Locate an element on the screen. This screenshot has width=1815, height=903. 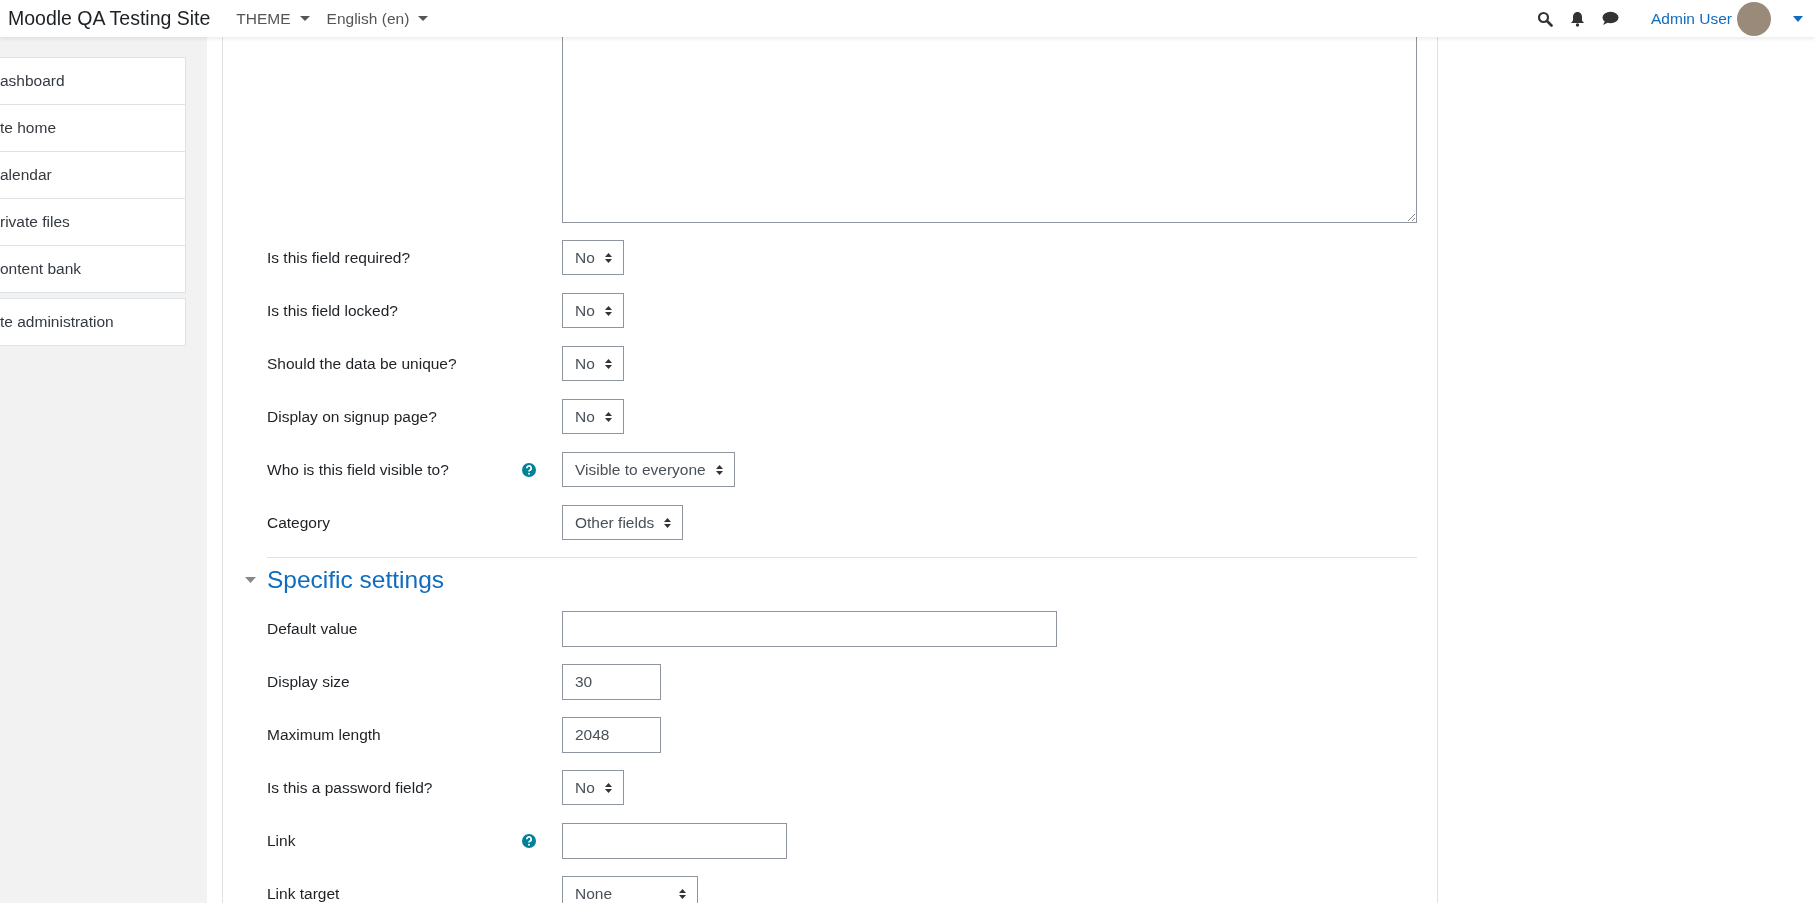
site-name: Moodle QA Testing Site is located at coordinates (109, 18).